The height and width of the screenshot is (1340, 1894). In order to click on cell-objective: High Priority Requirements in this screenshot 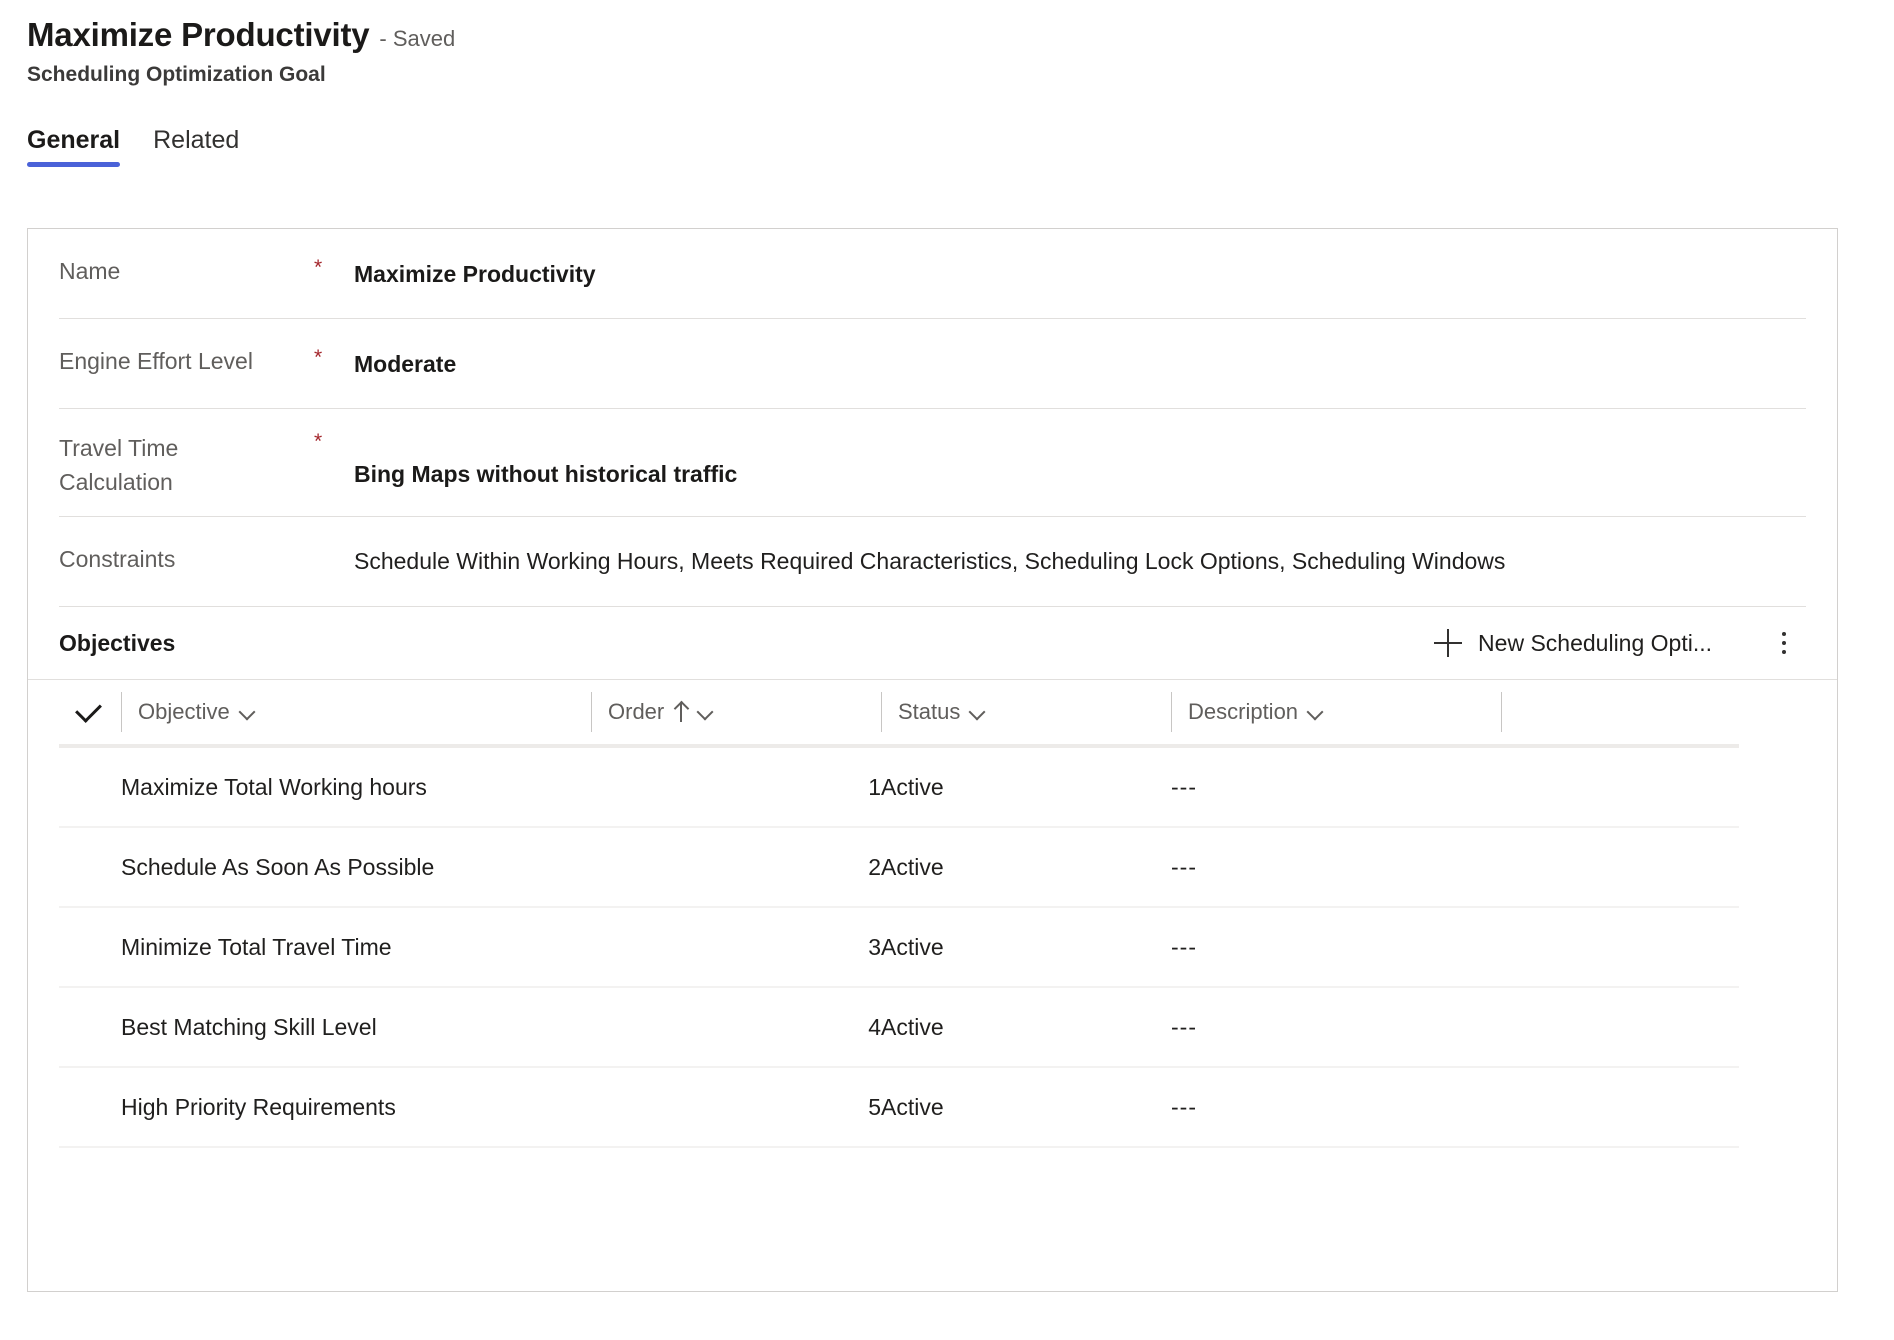, I will do `click(356, 1107)`.